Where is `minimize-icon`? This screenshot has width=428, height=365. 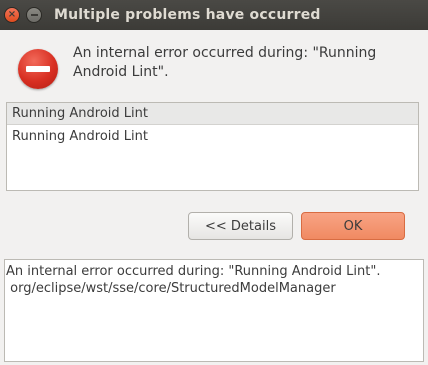
minimize-icon is located at coordinates (34, 15).